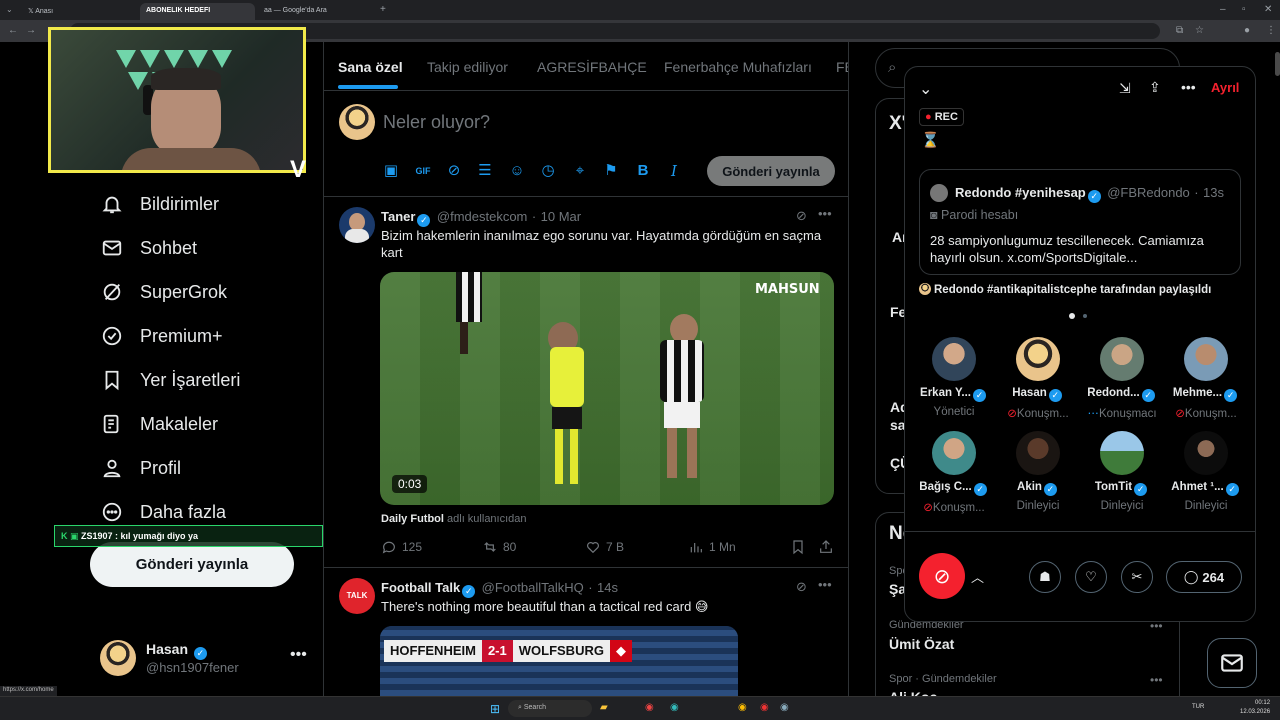 The width and height of the screenshot is (1280, 720). What do you see at coordinates (315, 11) in the screenshot?
I see `browser-tab: aa — Google'da Ara` at bounding box center [315, 11].